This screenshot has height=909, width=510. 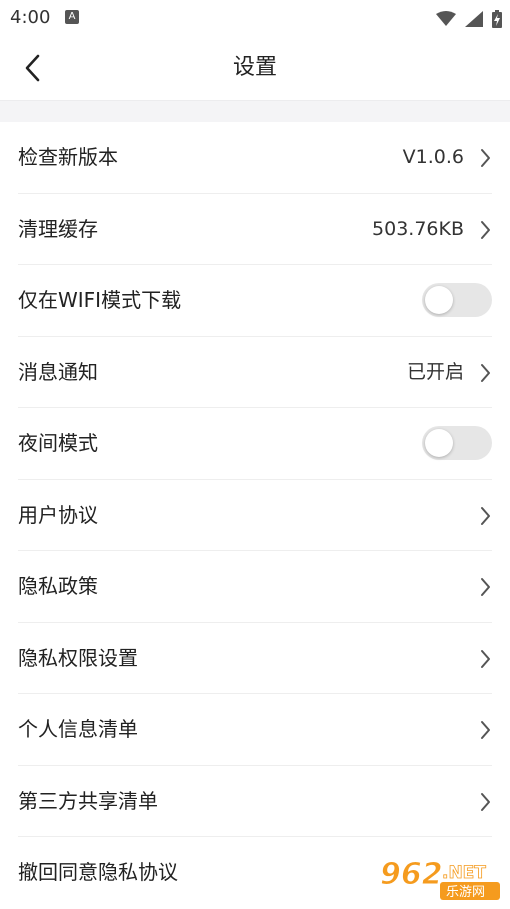 I want to click on night-mode-toggle, so click(x=457, y=443).